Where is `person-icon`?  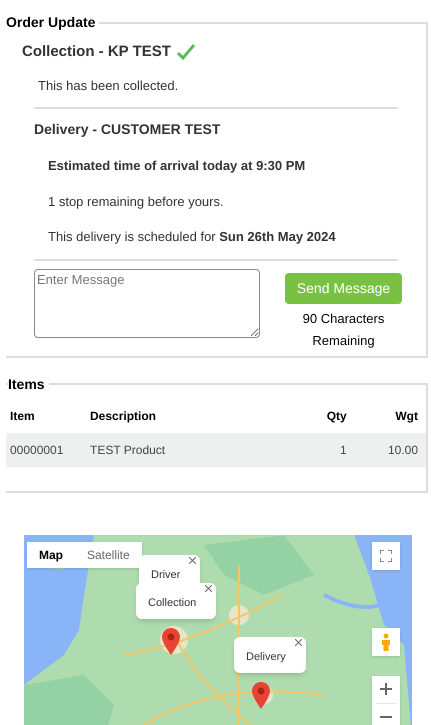
person-icon is located at coordinates (386, 641).